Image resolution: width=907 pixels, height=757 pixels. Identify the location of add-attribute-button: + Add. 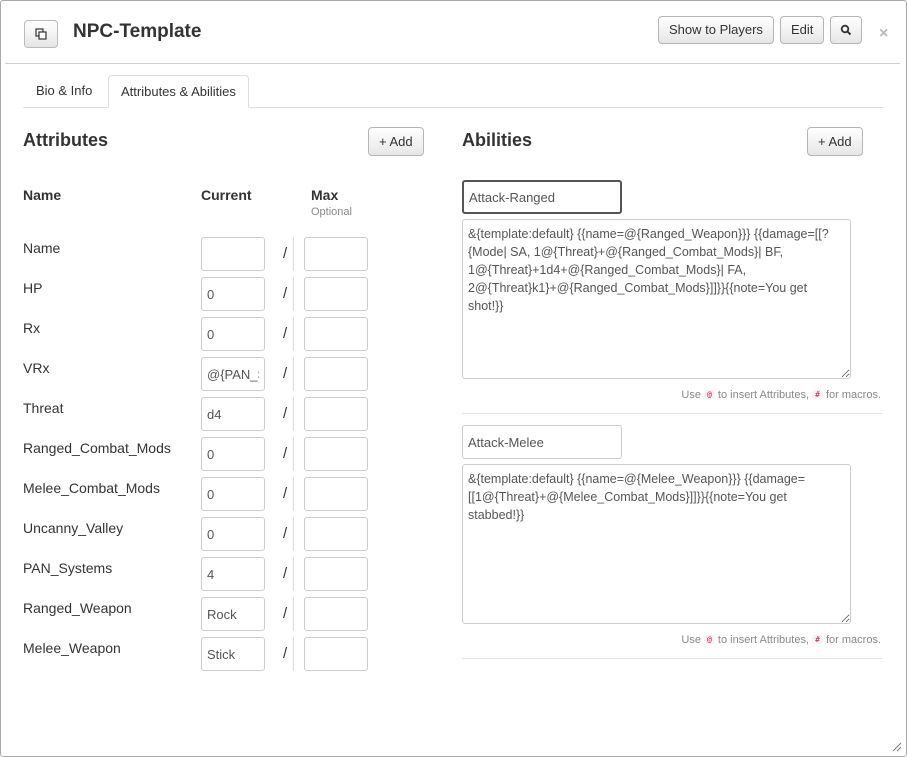
(396, 141).